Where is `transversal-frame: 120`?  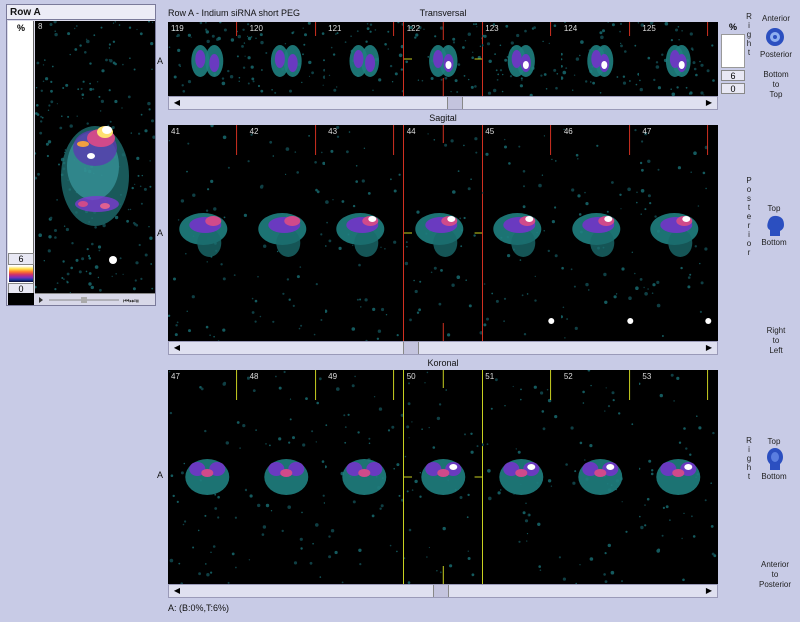 transversal-frame: 120 is located at coordinates (286, 59).